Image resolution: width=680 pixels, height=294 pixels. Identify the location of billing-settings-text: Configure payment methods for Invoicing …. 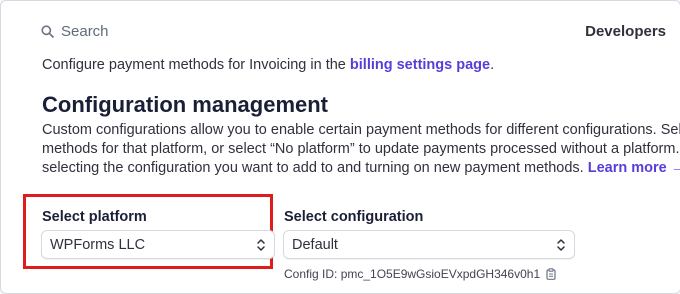
(268, 65).